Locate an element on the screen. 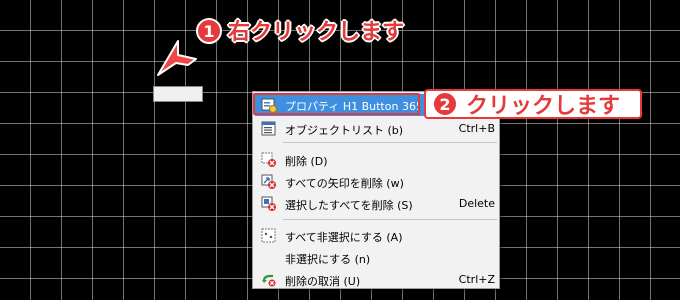  menu-item-label: オブジェクトリスト (b) is located at coordinates (344, 130).